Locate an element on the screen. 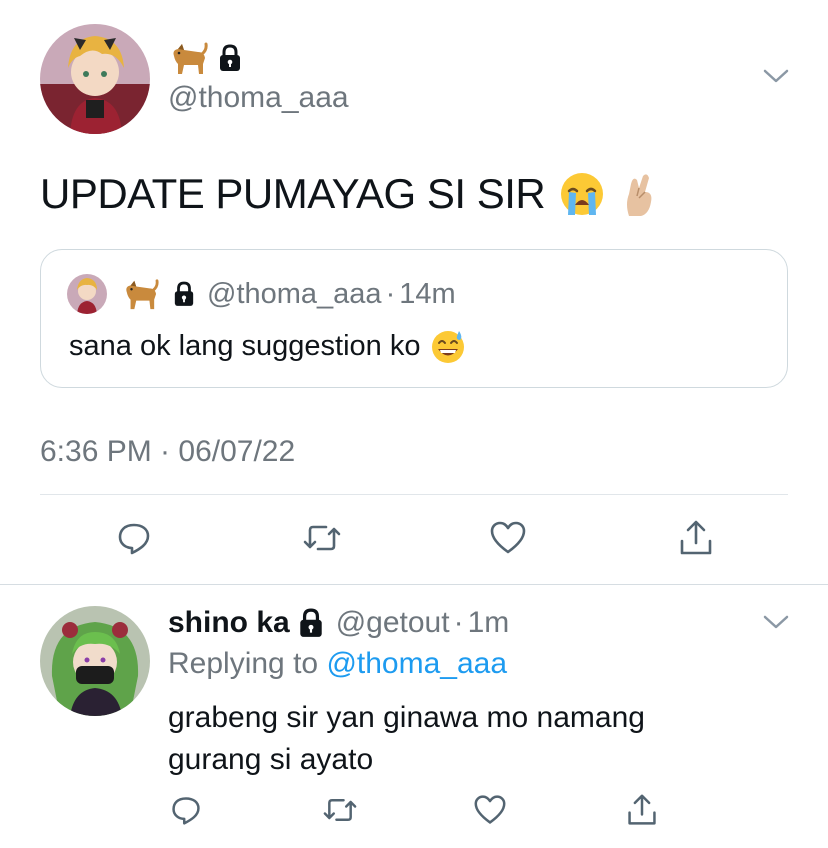 This screenshot has width=828, height=848. quoted-text: sana ok lang suggestion ko is located at coordinates (267, 346).